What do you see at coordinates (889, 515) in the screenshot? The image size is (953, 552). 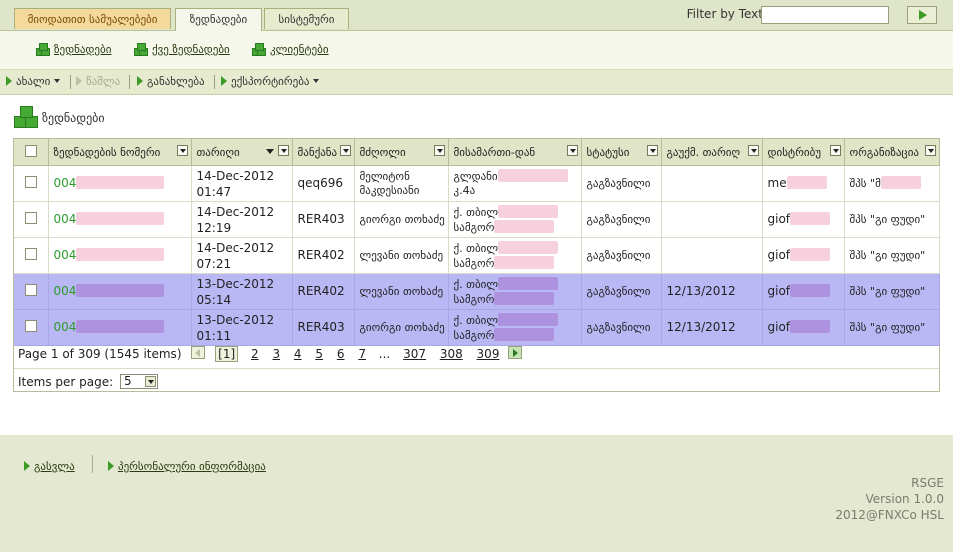 I see `copyright: 2012@FNXCo HSL` at bounding box center [889, 515].